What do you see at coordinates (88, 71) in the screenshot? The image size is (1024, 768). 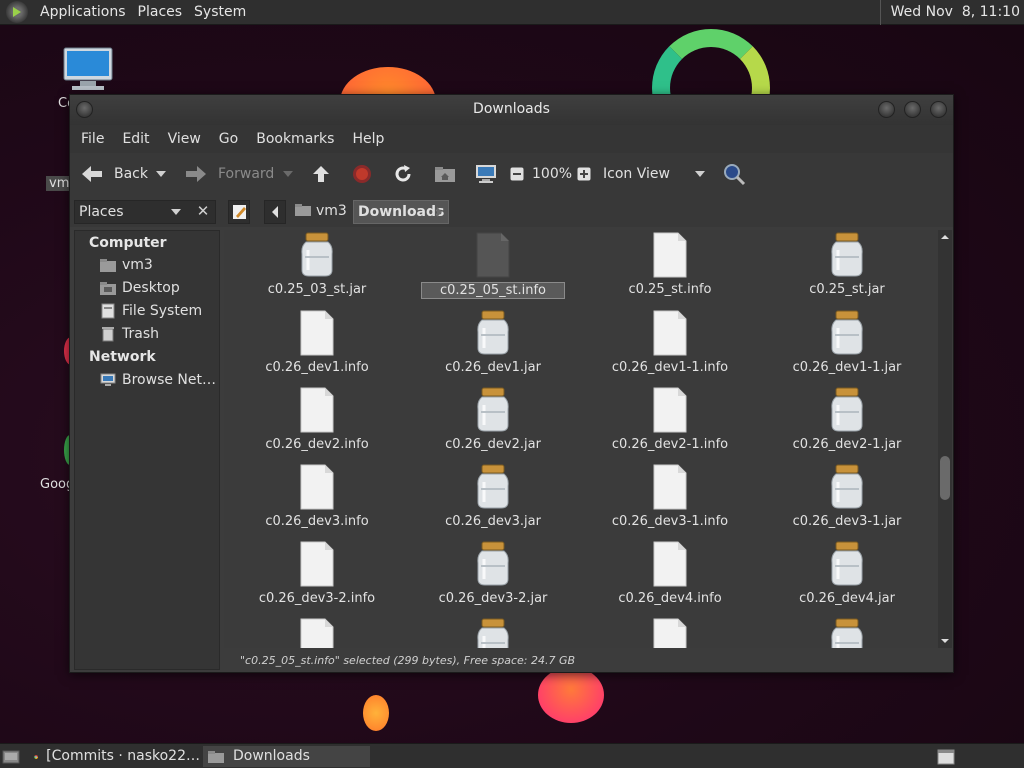 I see `desktop-computer-icon` at bounding box center [88, 71].